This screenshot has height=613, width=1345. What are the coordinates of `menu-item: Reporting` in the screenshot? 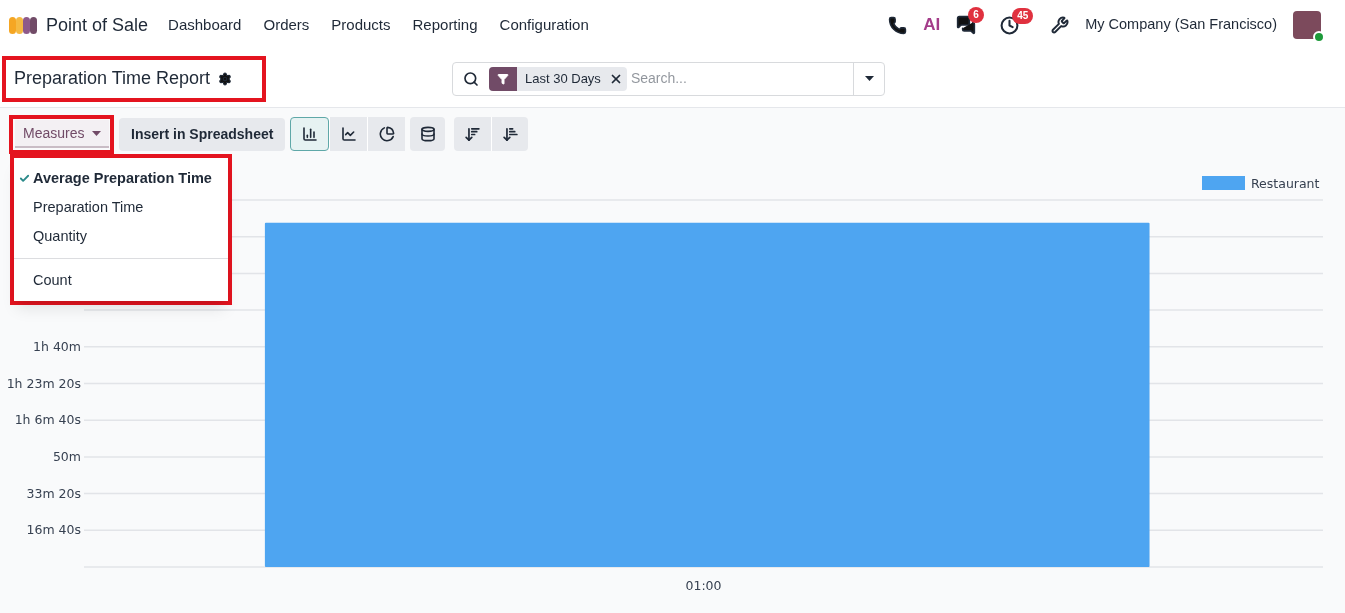 It's located at (445, 25).